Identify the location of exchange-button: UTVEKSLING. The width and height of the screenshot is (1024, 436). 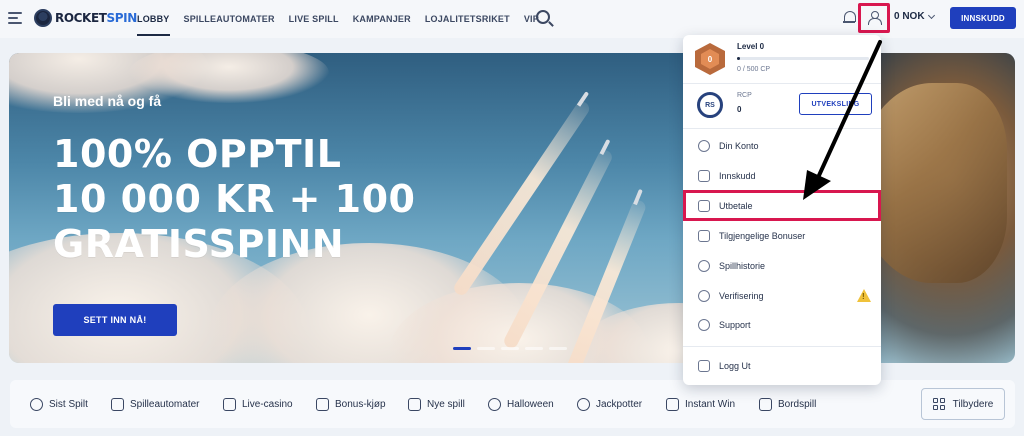
(835, 104).